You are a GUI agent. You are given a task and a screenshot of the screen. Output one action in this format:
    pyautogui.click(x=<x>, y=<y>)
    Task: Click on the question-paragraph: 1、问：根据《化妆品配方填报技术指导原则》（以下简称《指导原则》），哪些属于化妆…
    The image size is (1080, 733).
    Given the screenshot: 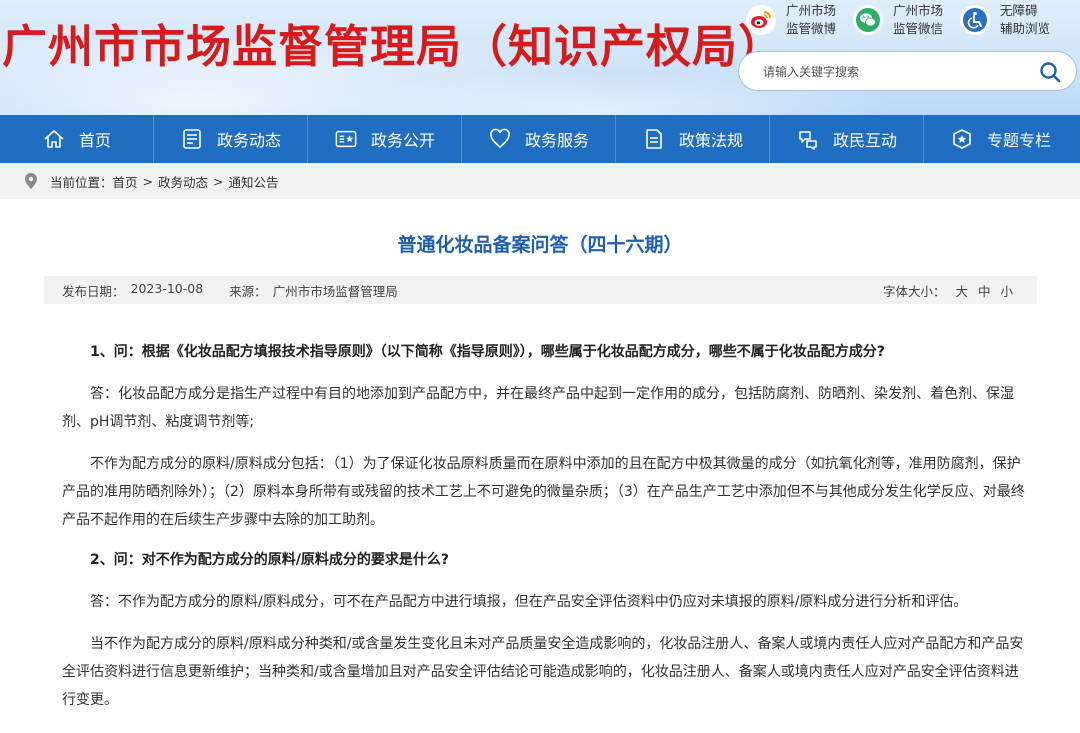 What is the action you would take?
    pyautogui.click(x=487, y=352)
    